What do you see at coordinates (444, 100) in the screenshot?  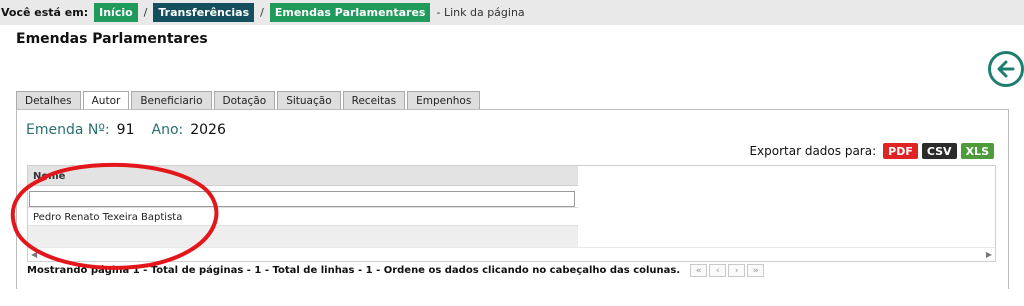 I see `tab-empenhos: Empenhos` at bounding box center [444, 100].